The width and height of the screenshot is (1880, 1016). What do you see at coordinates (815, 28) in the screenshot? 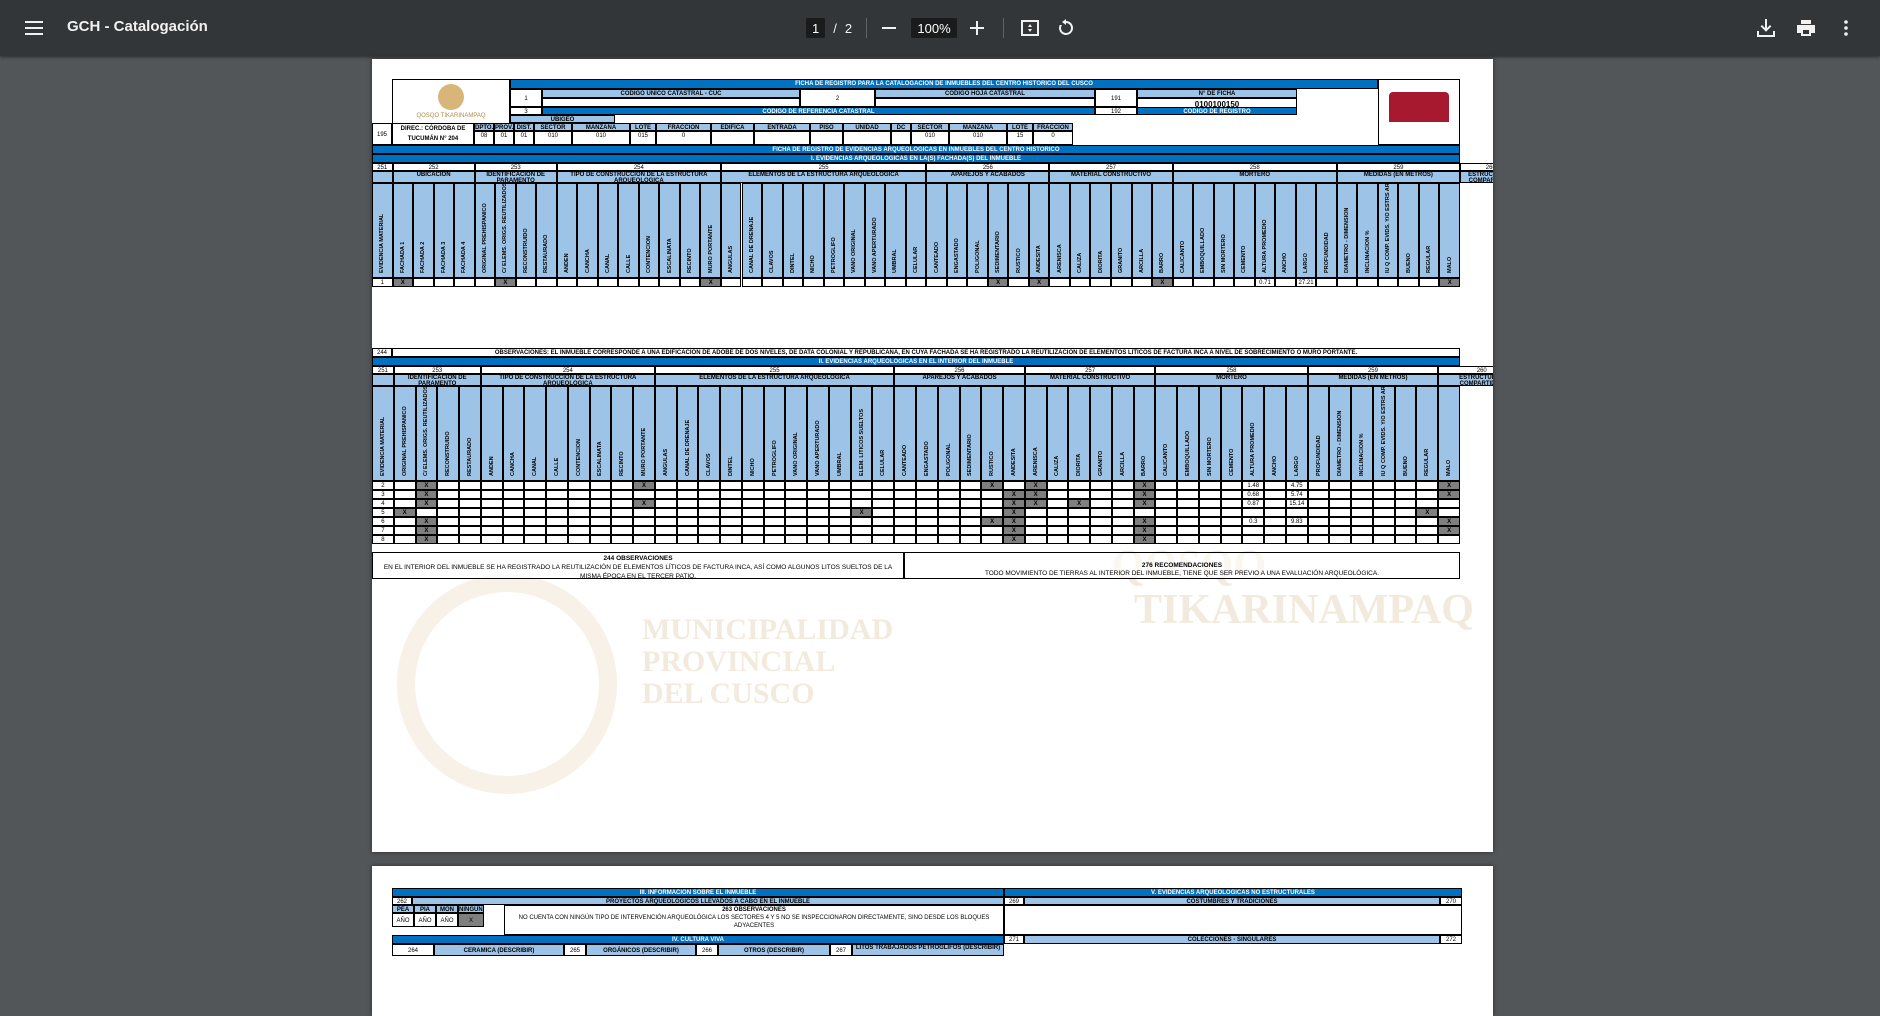
I see `page-number-input: 1` at bounding box center [815, 28].